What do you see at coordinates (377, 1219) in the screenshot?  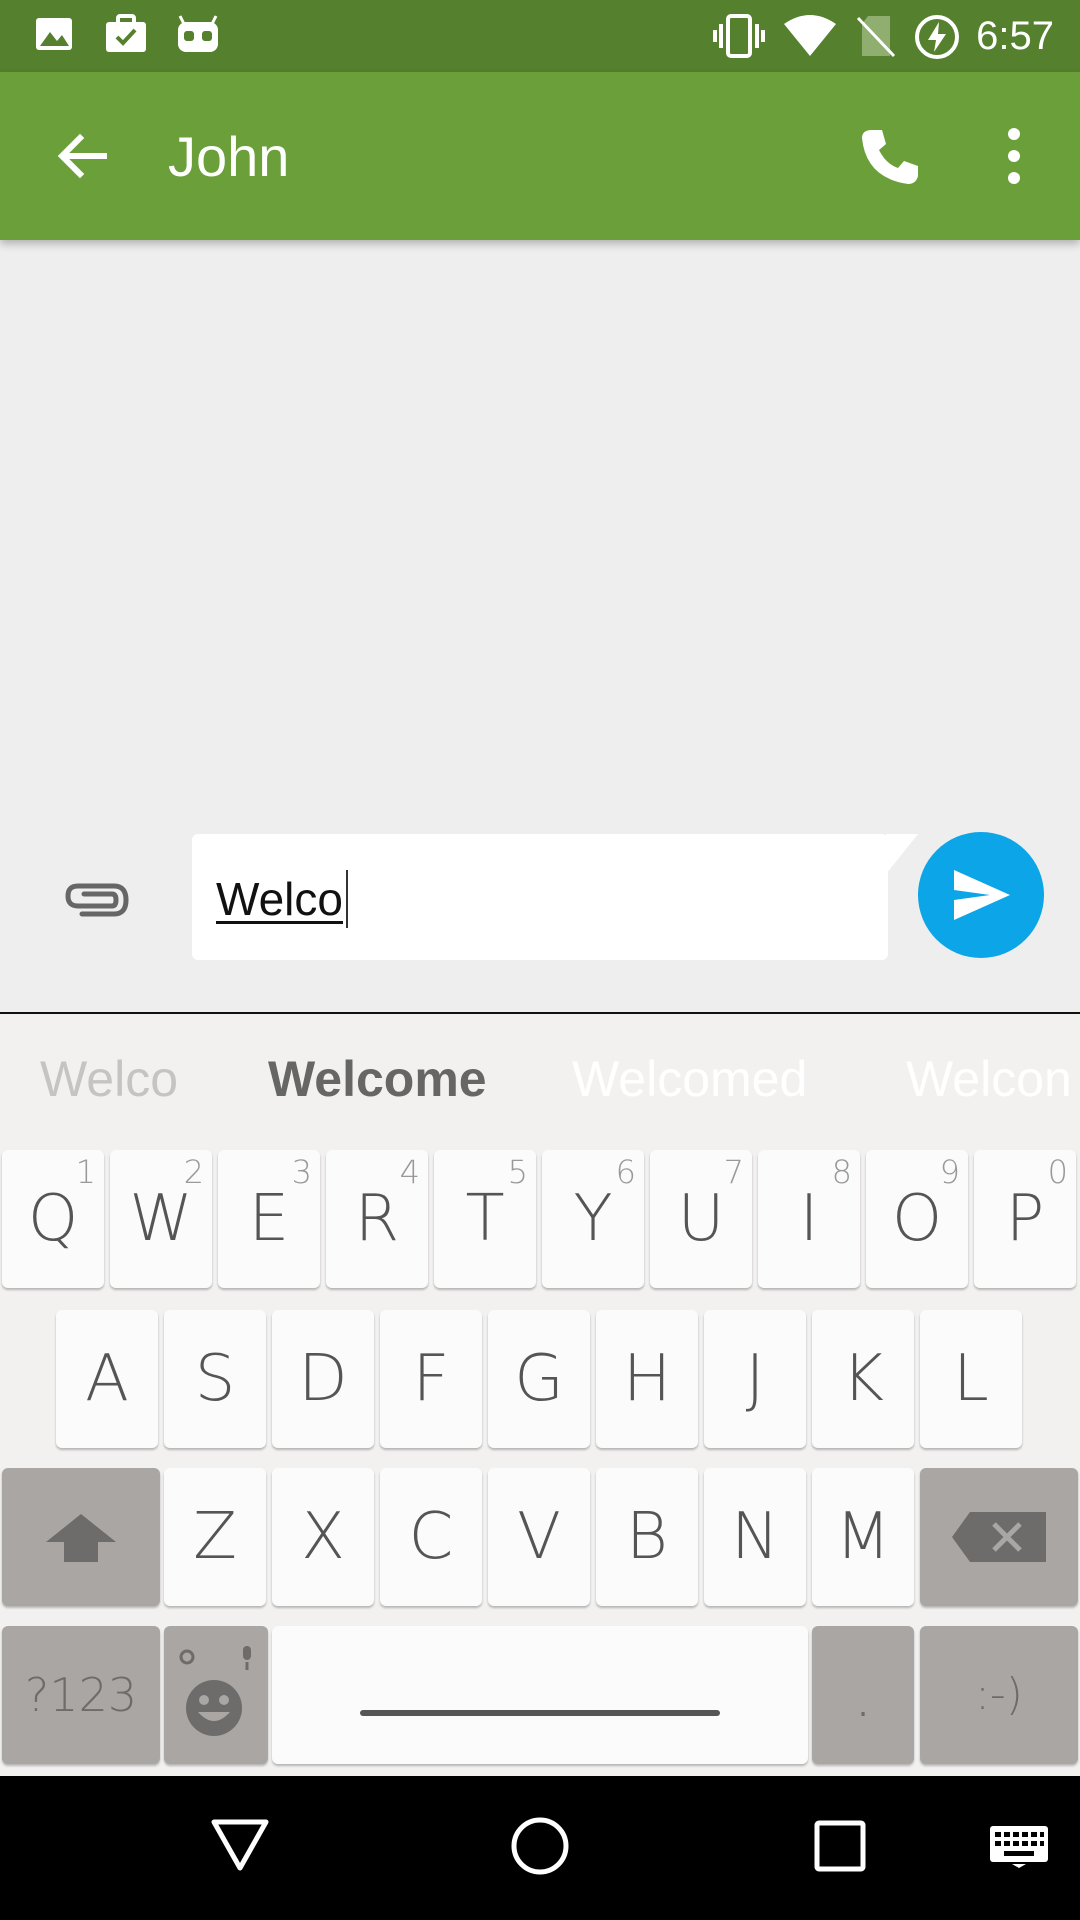 I see `key-r: R4` at bounding box center [377, 1219].